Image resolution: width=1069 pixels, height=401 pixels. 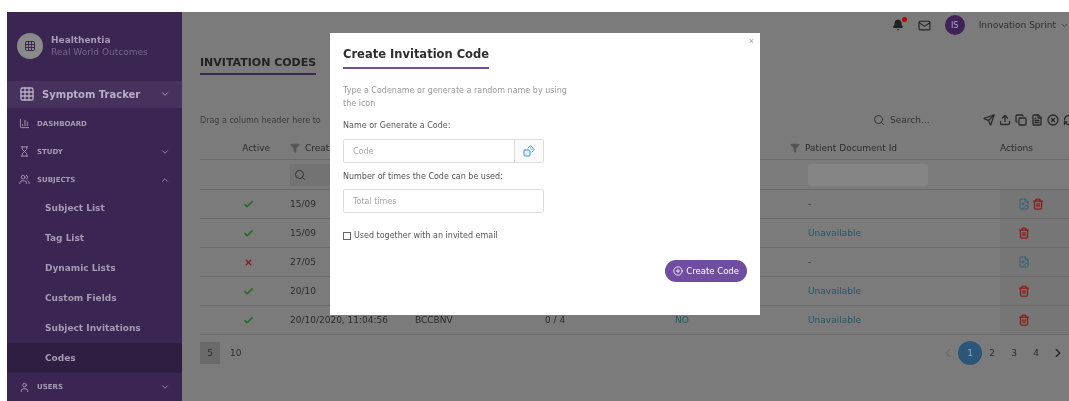 I want to click on table-cell: BCCBNV, so click(x=434, y=320).